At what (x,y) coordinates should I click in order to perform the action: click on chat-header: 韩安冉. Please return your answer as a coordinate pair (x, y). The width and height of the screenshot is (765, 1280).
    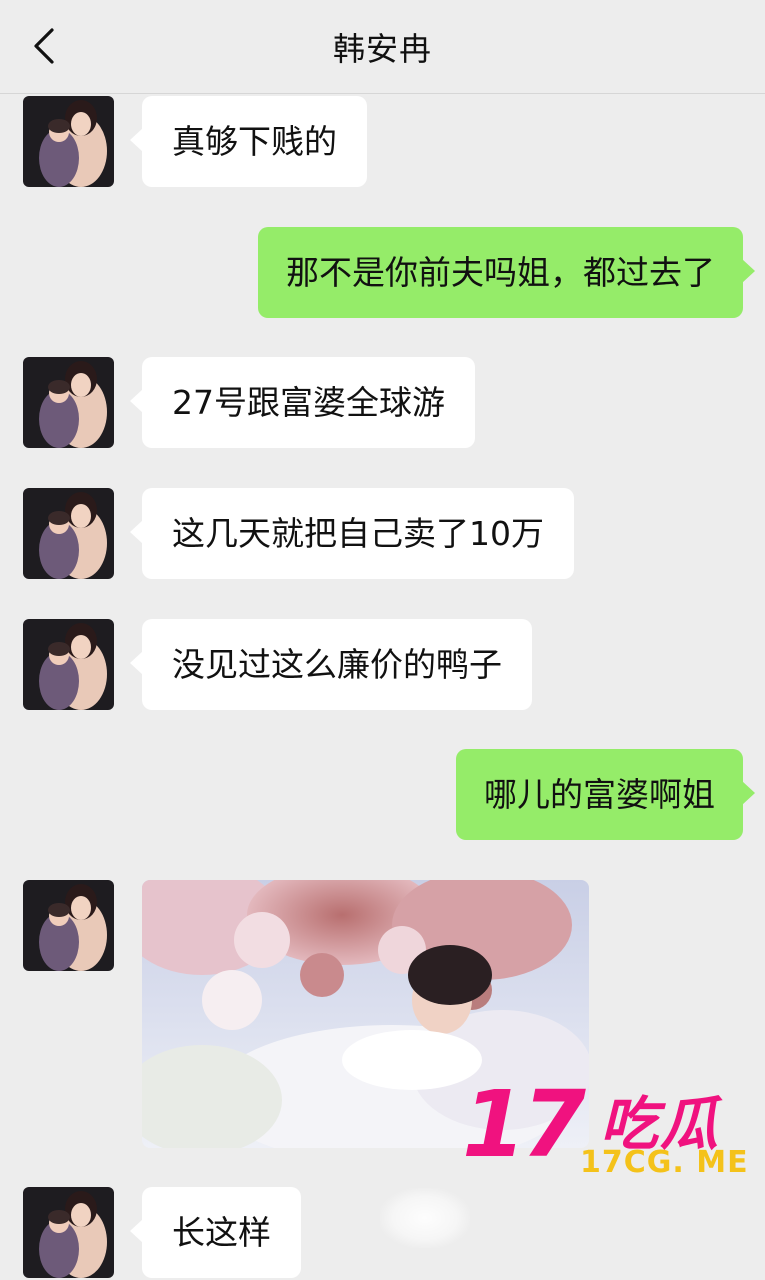
    Looking at the image, I should click on (382, 47).